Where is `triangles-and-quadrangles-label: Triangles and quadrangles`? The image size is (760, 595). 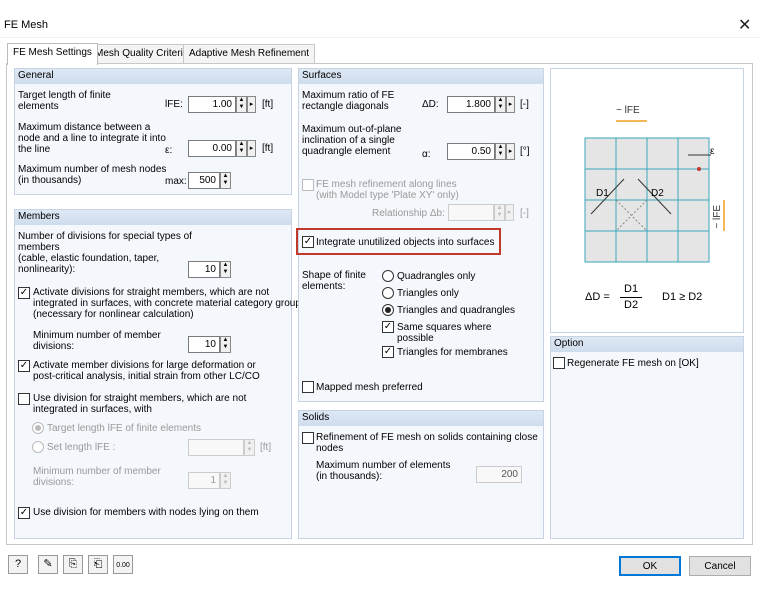
triangles-and-quadrangles-label: Triangles and quadrangles is located at coordinates (456, 310).